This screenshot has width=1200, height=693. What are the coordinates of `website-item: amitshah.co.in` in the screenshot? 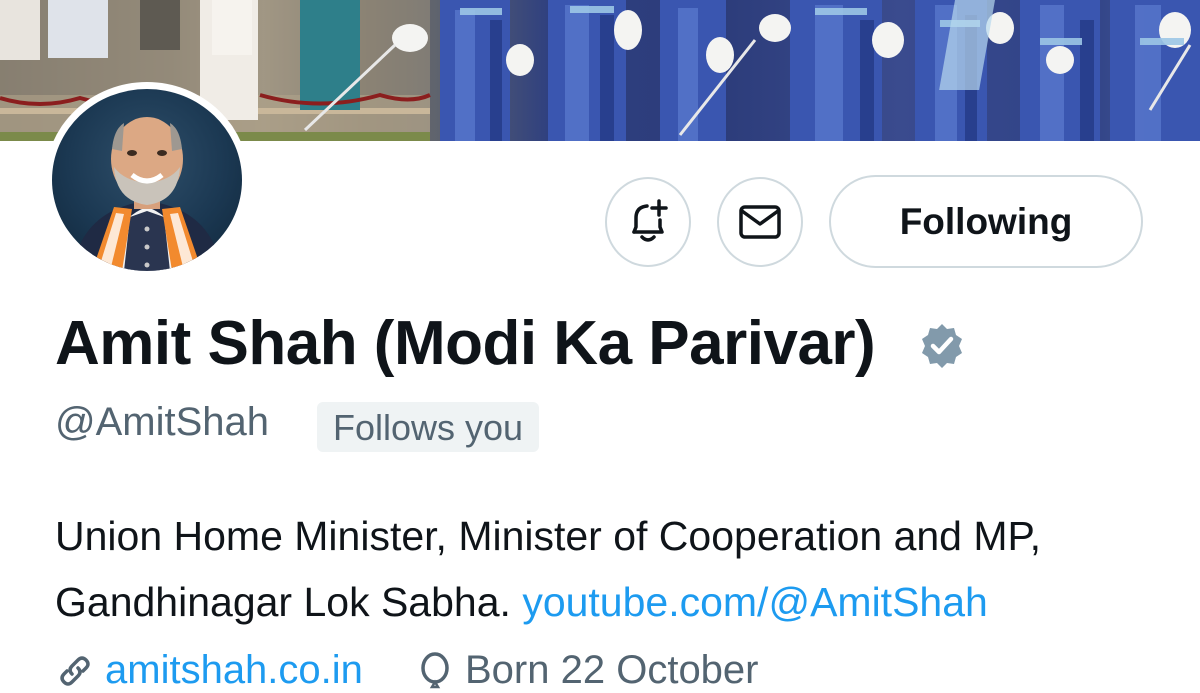 It's located at (209, 670).